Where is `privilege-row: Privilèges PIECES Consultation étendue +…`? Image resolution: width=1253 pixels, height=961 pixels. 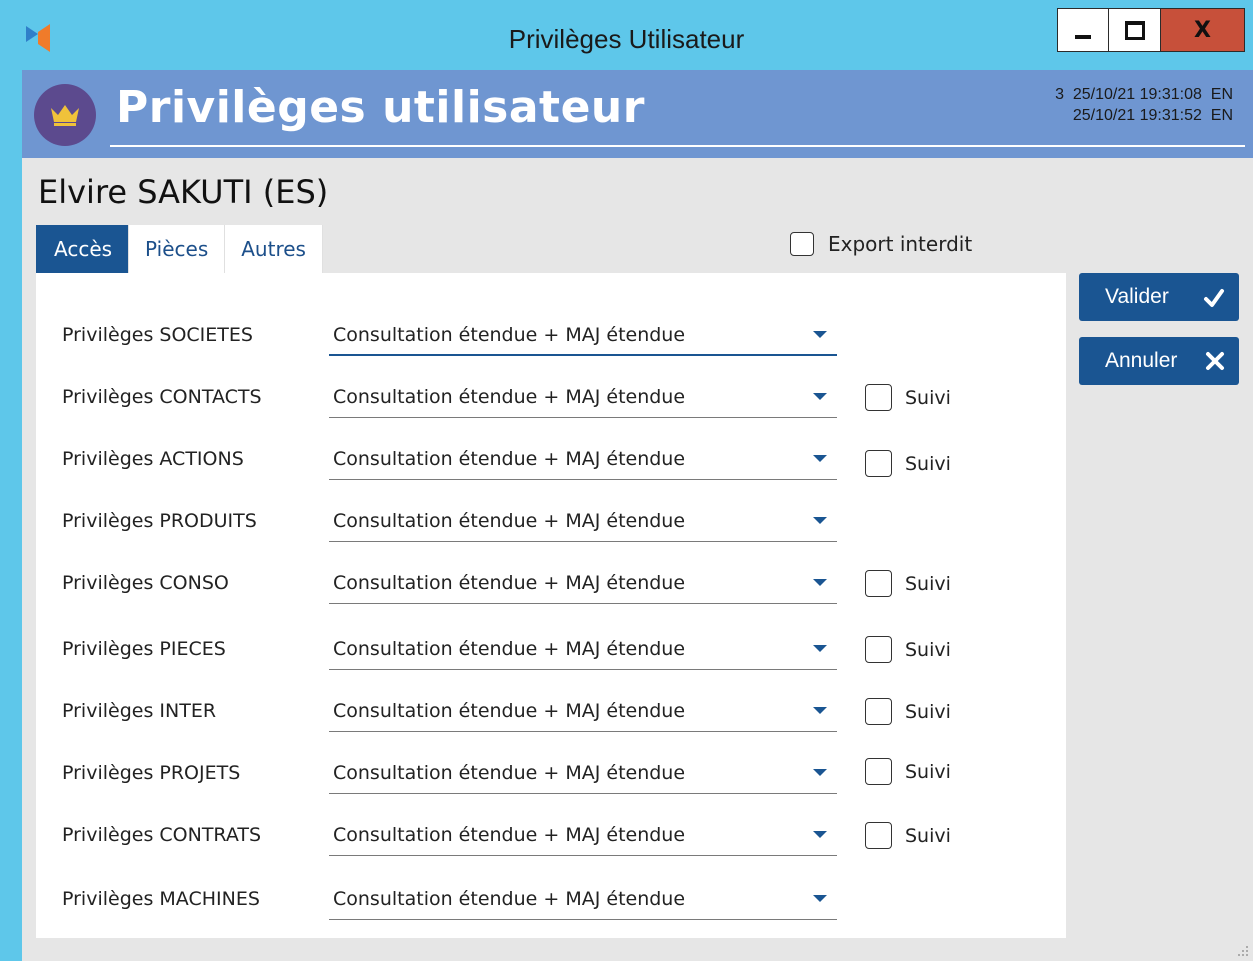 privilege-row: Privilèges PIECES Consultation étendue +… is located at coordinates (551, 650).